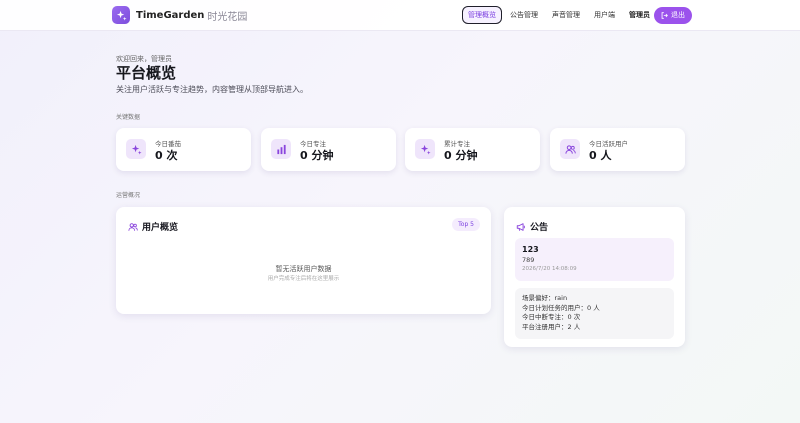 The image size is (800, 423). I want to click on notice-item-time: 2026/7/20 14:08:09, so click(549, 269).